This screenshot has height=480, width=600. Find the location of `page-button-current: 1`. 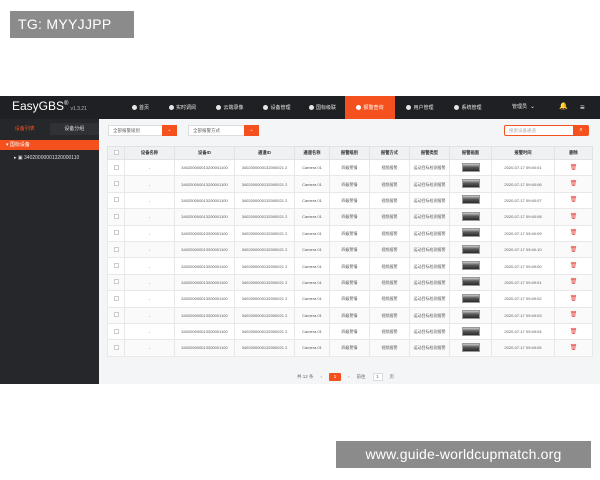

page-button-current: 1 is located at coordinates (335, 376).